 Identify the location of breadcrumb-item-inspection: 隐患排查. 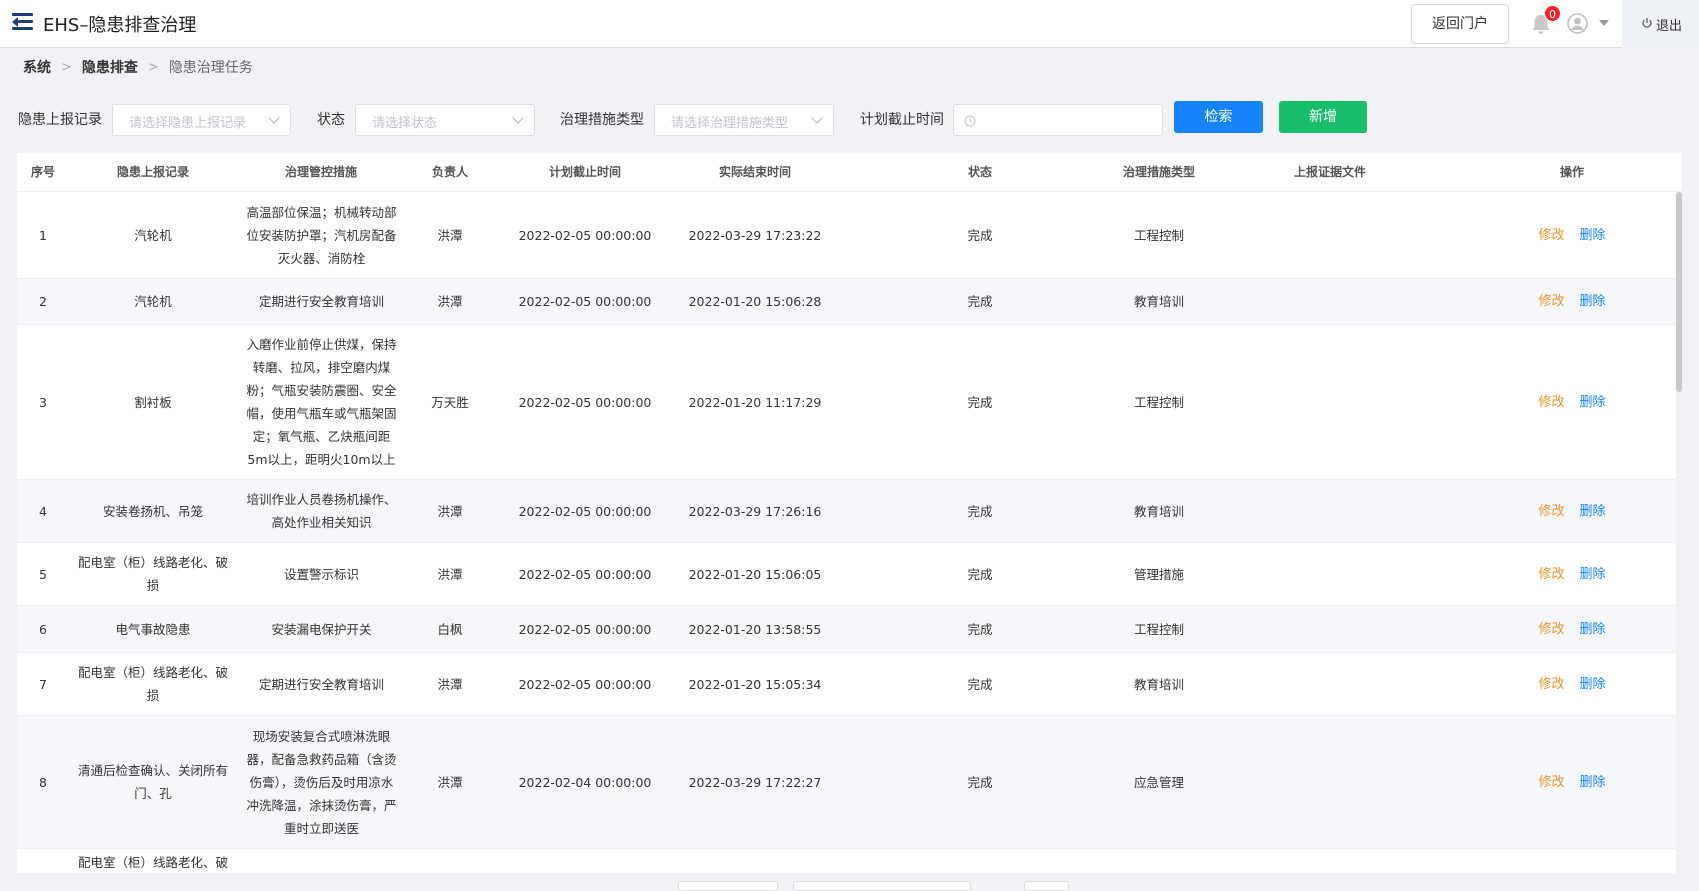
(110, 67).